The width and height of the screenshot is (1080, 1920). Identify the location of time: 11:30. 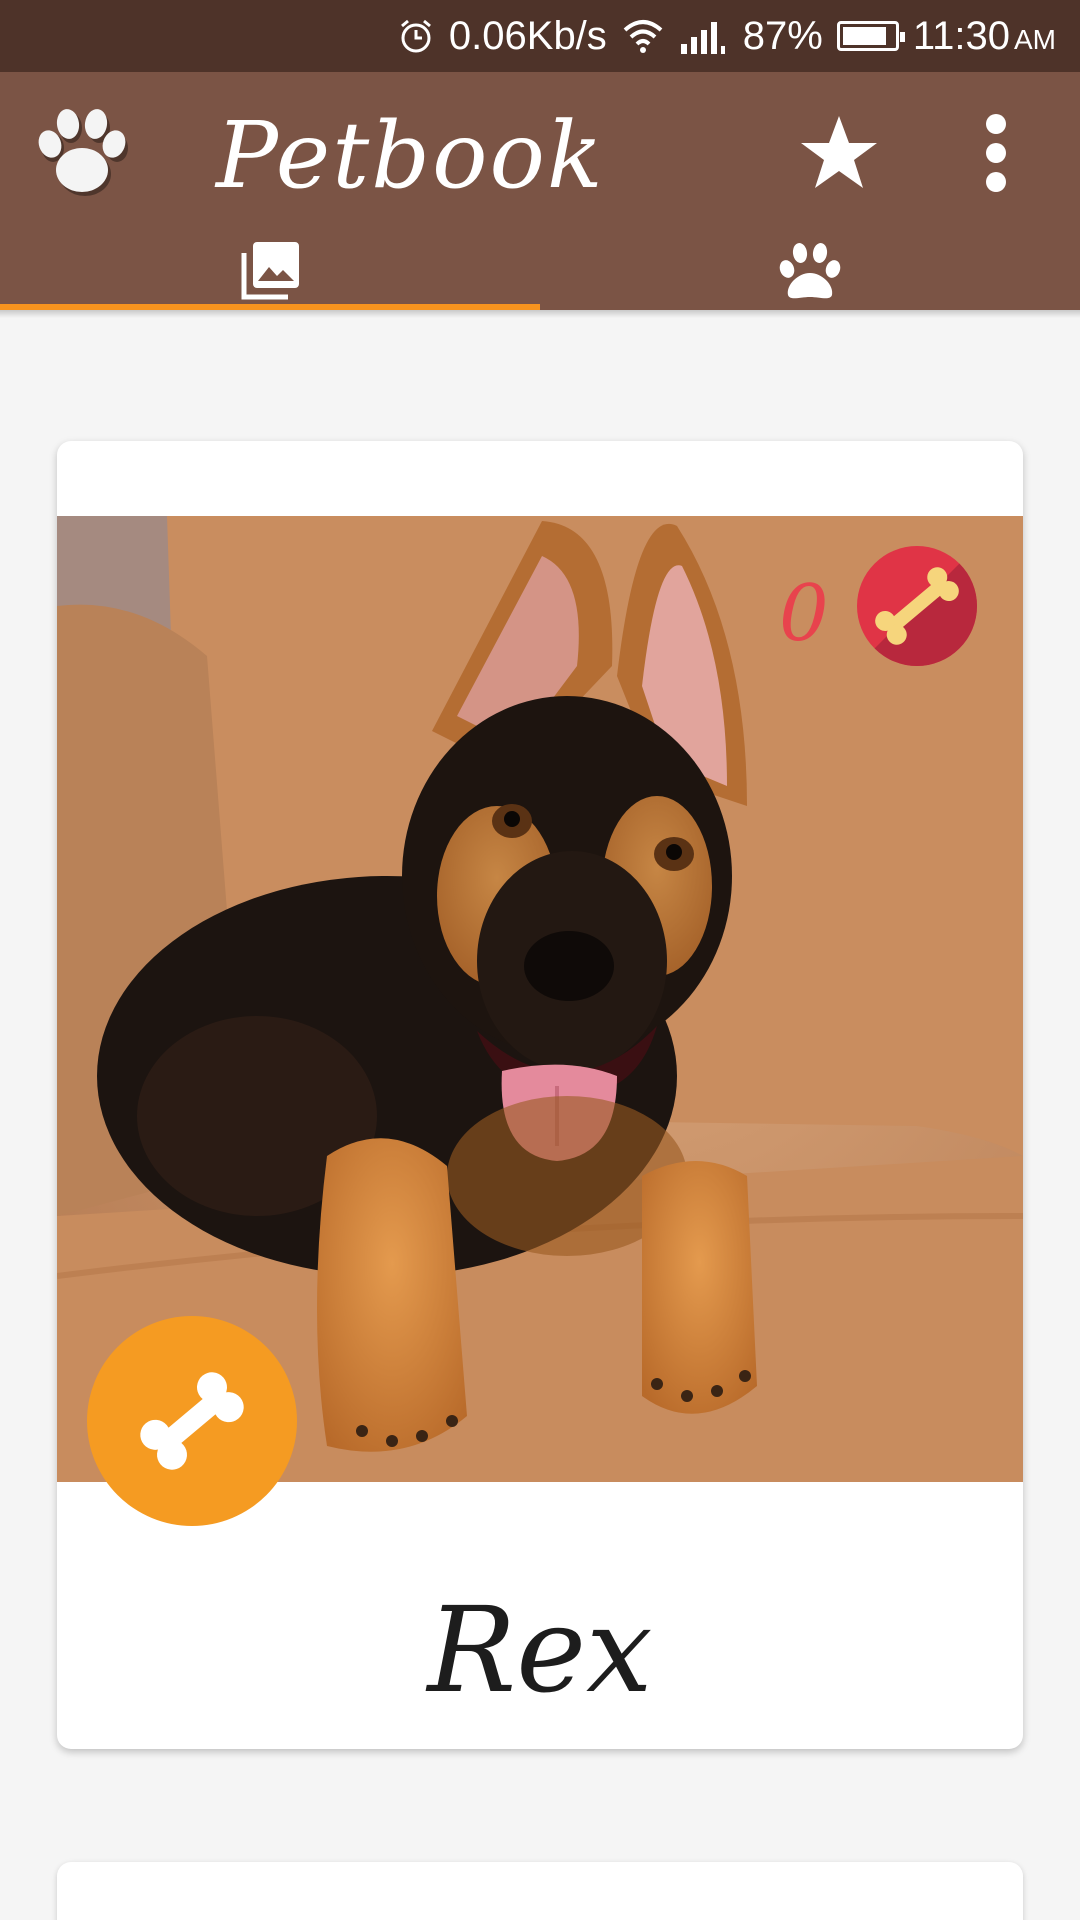
(961, 35).